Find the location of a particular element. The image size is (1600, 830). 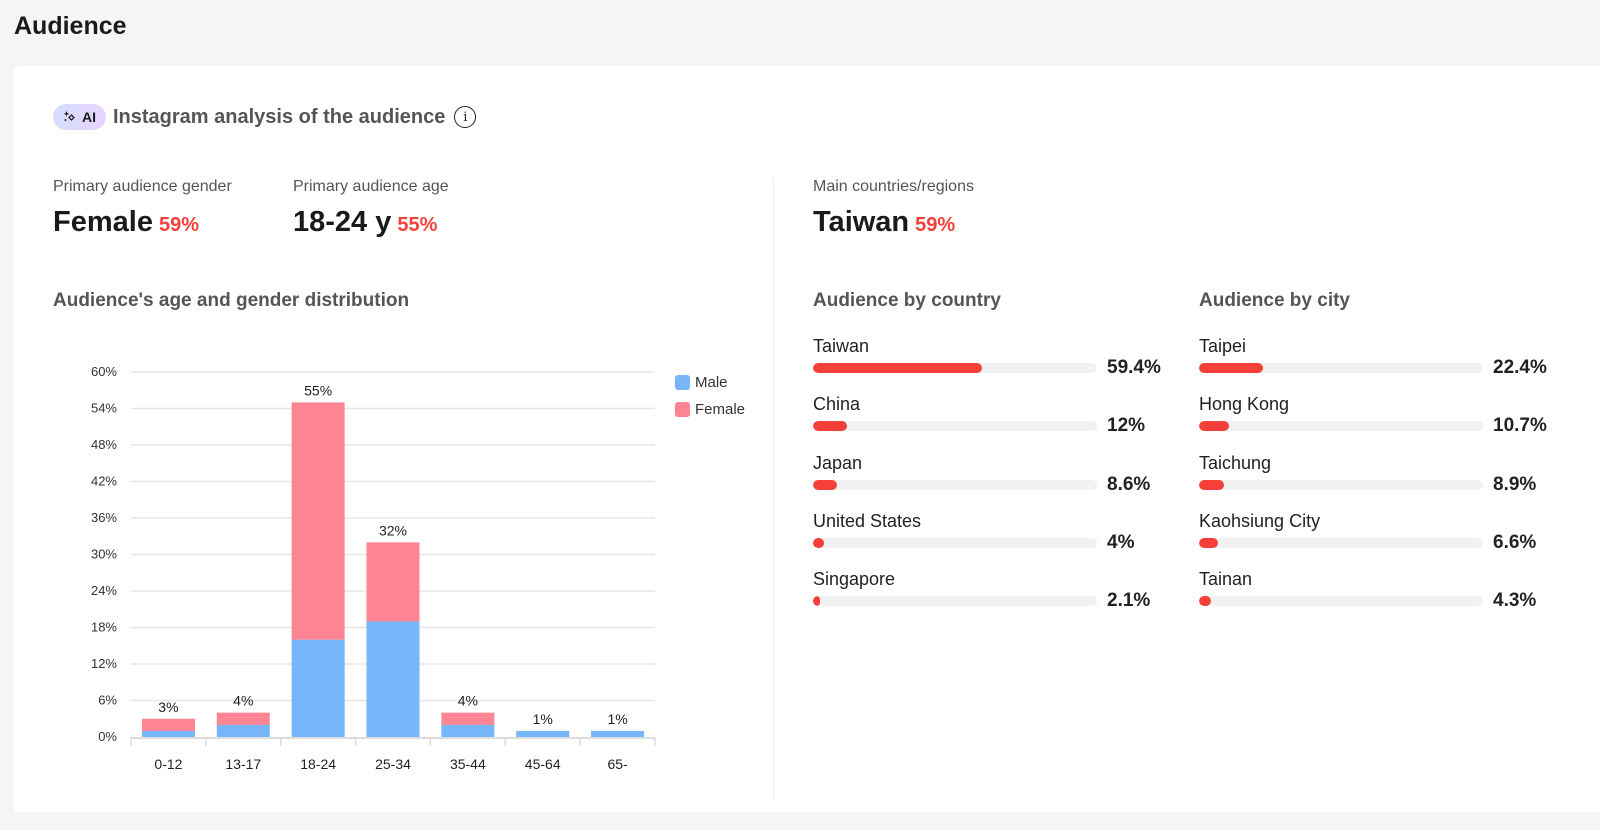

legend-swatch-female is located at coordinates (682, 409).